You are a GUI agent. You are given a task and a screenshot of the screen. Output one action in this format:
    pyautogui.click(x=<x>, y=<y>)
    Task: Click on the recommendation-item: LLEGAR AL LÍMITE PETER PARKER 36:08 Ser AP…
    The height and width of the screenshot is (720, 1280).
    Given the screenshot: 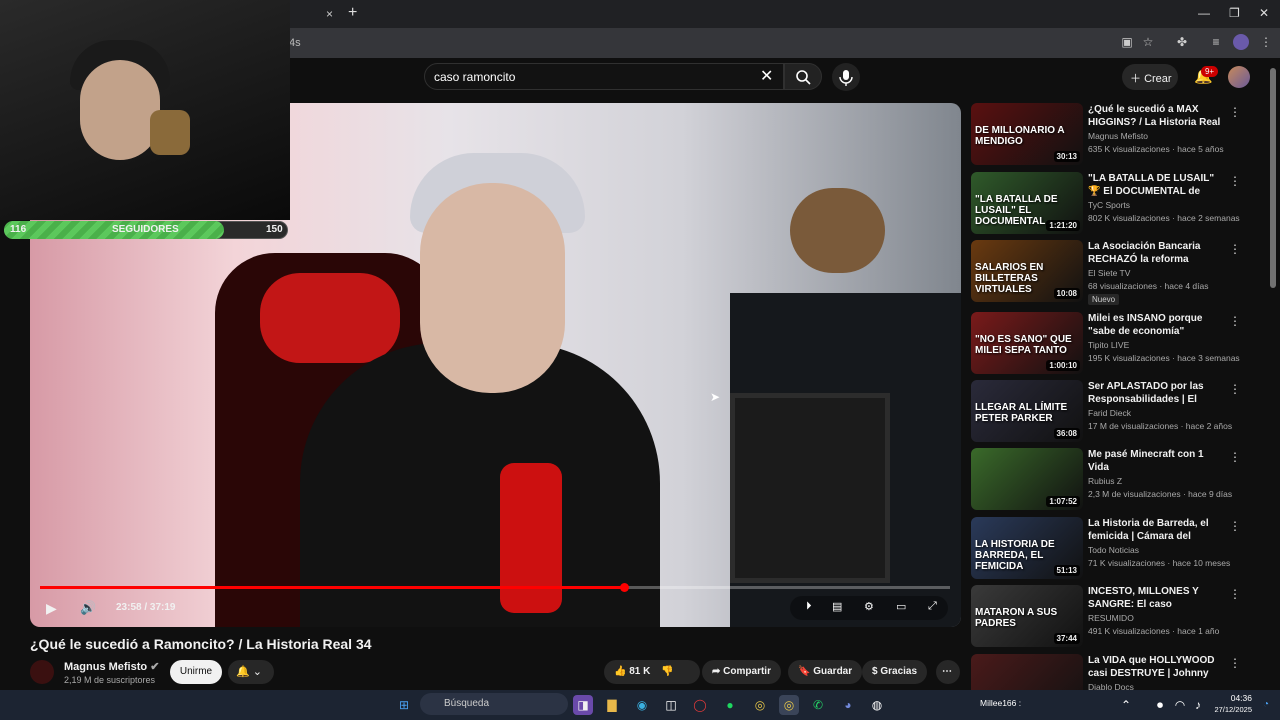 What is the action you would take?
    pyautogui.click(x=1106, y=411)
    